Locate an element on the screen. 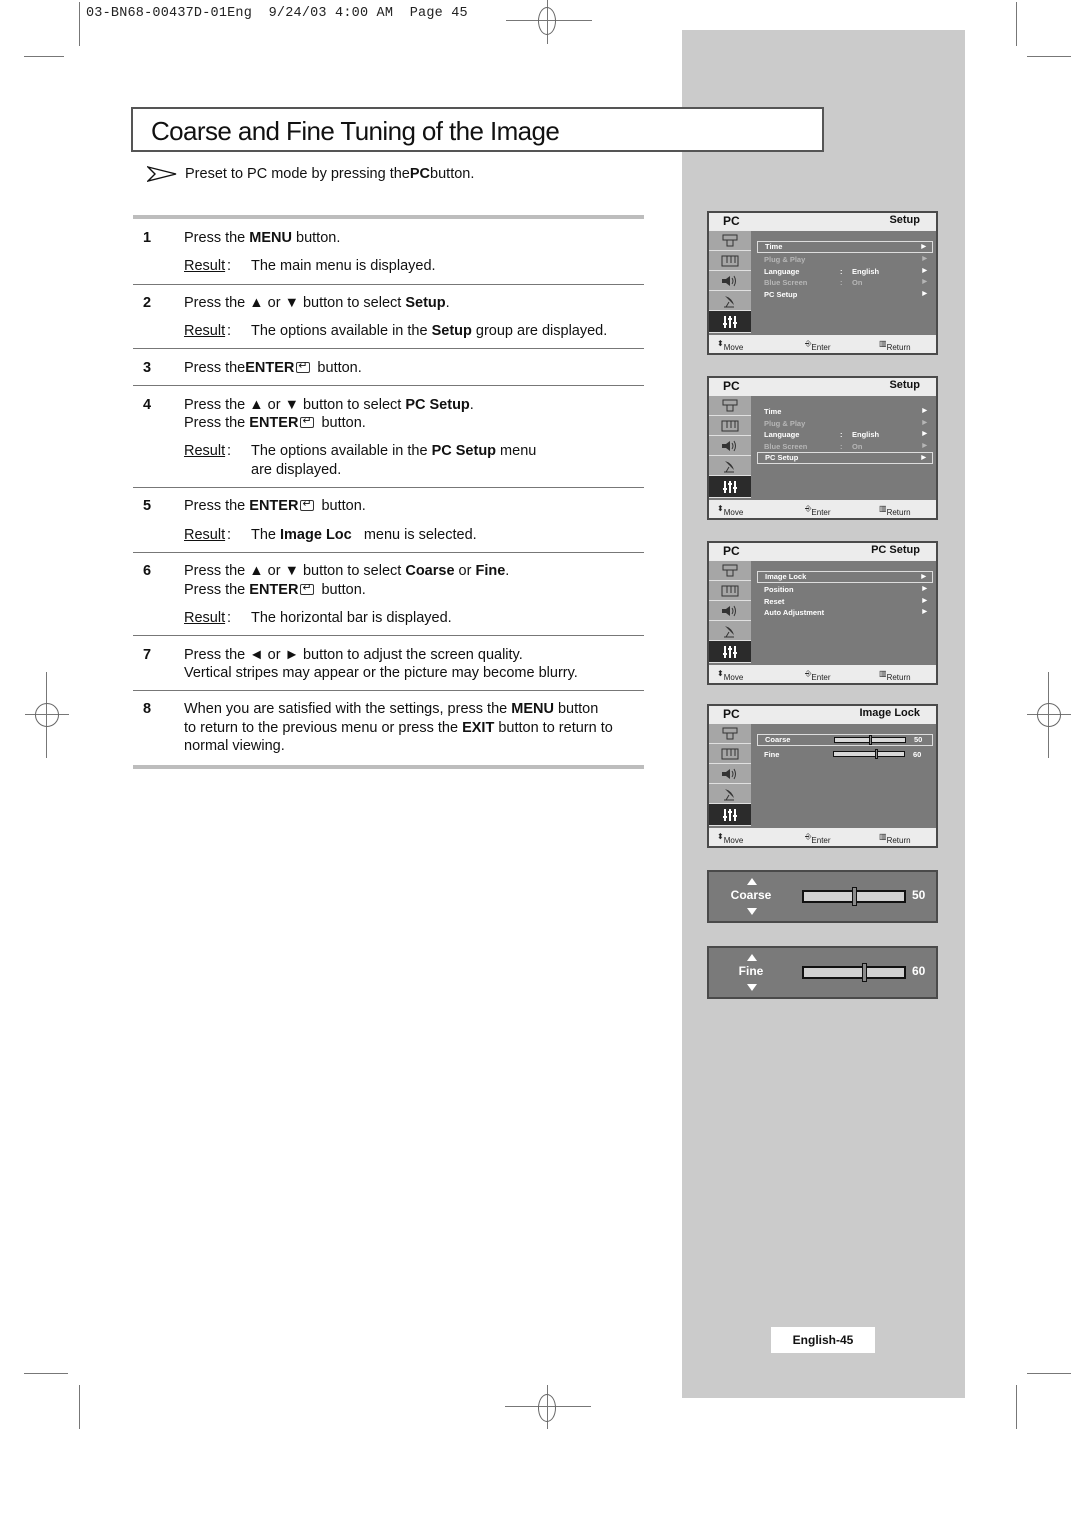  registration-circle is located at coordinates (47, 715).